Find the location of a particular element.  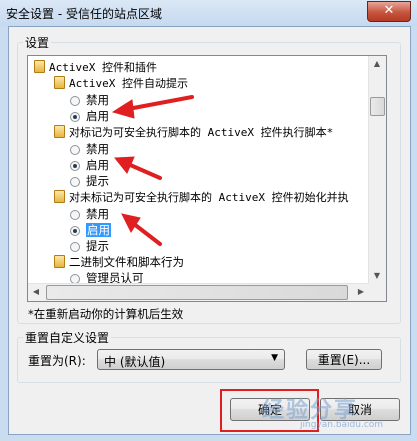

radio-safe-prompt: 提示 is located at coordinates (89, 181).